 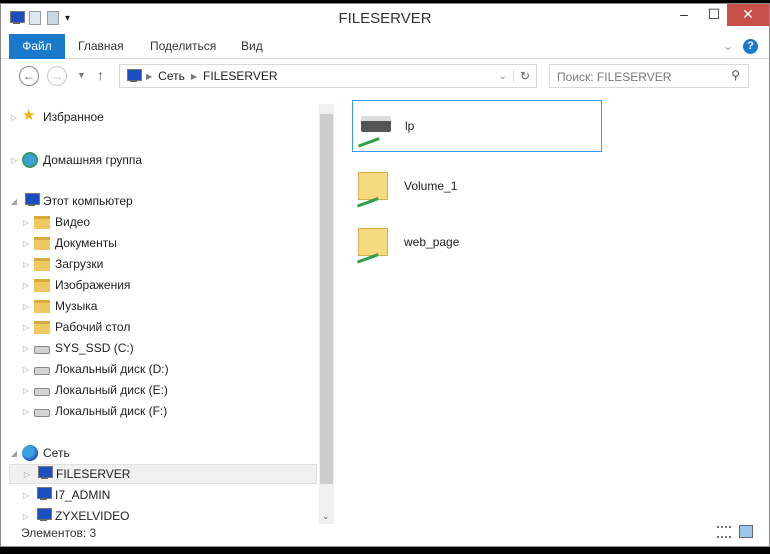 What do you see at coordinates (93, 327) in the screenshot?
I see `nav-label: Рабочий стол` at bounding box center [93, 327].